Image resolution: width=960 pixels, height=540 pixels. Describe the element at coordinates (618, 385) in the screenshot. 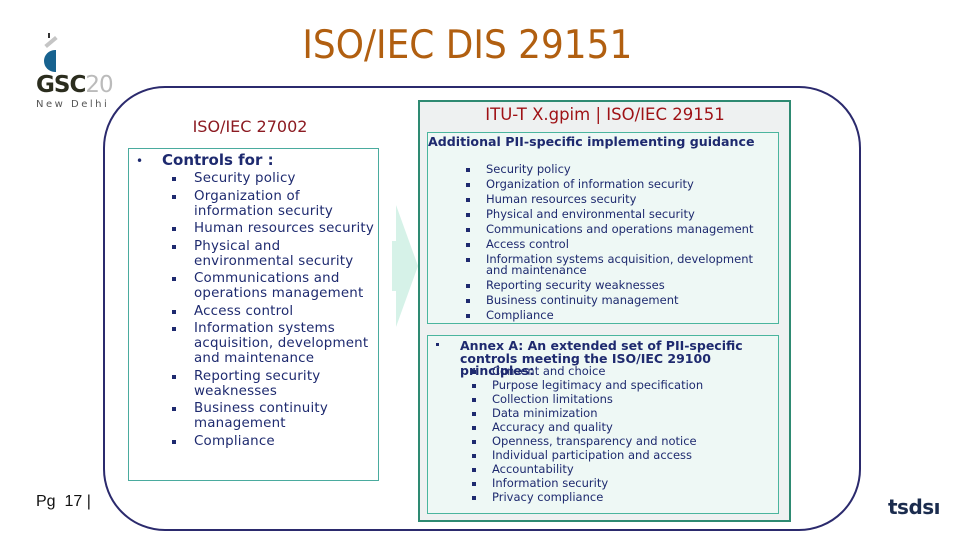

I see `list-item: Purpose legitimacy and specification` at that location.